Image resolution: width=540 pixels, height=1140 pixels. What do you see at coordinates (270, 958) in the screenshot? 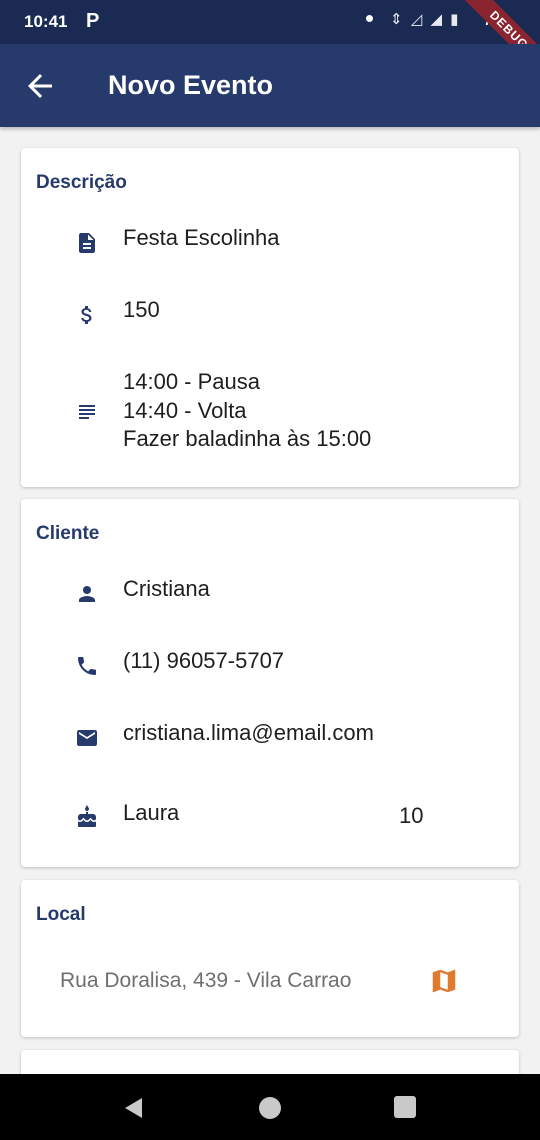
I see `location-card: Local Rua Doralisa, 439 - Vila Carrao` at bounding box center [270, 958].